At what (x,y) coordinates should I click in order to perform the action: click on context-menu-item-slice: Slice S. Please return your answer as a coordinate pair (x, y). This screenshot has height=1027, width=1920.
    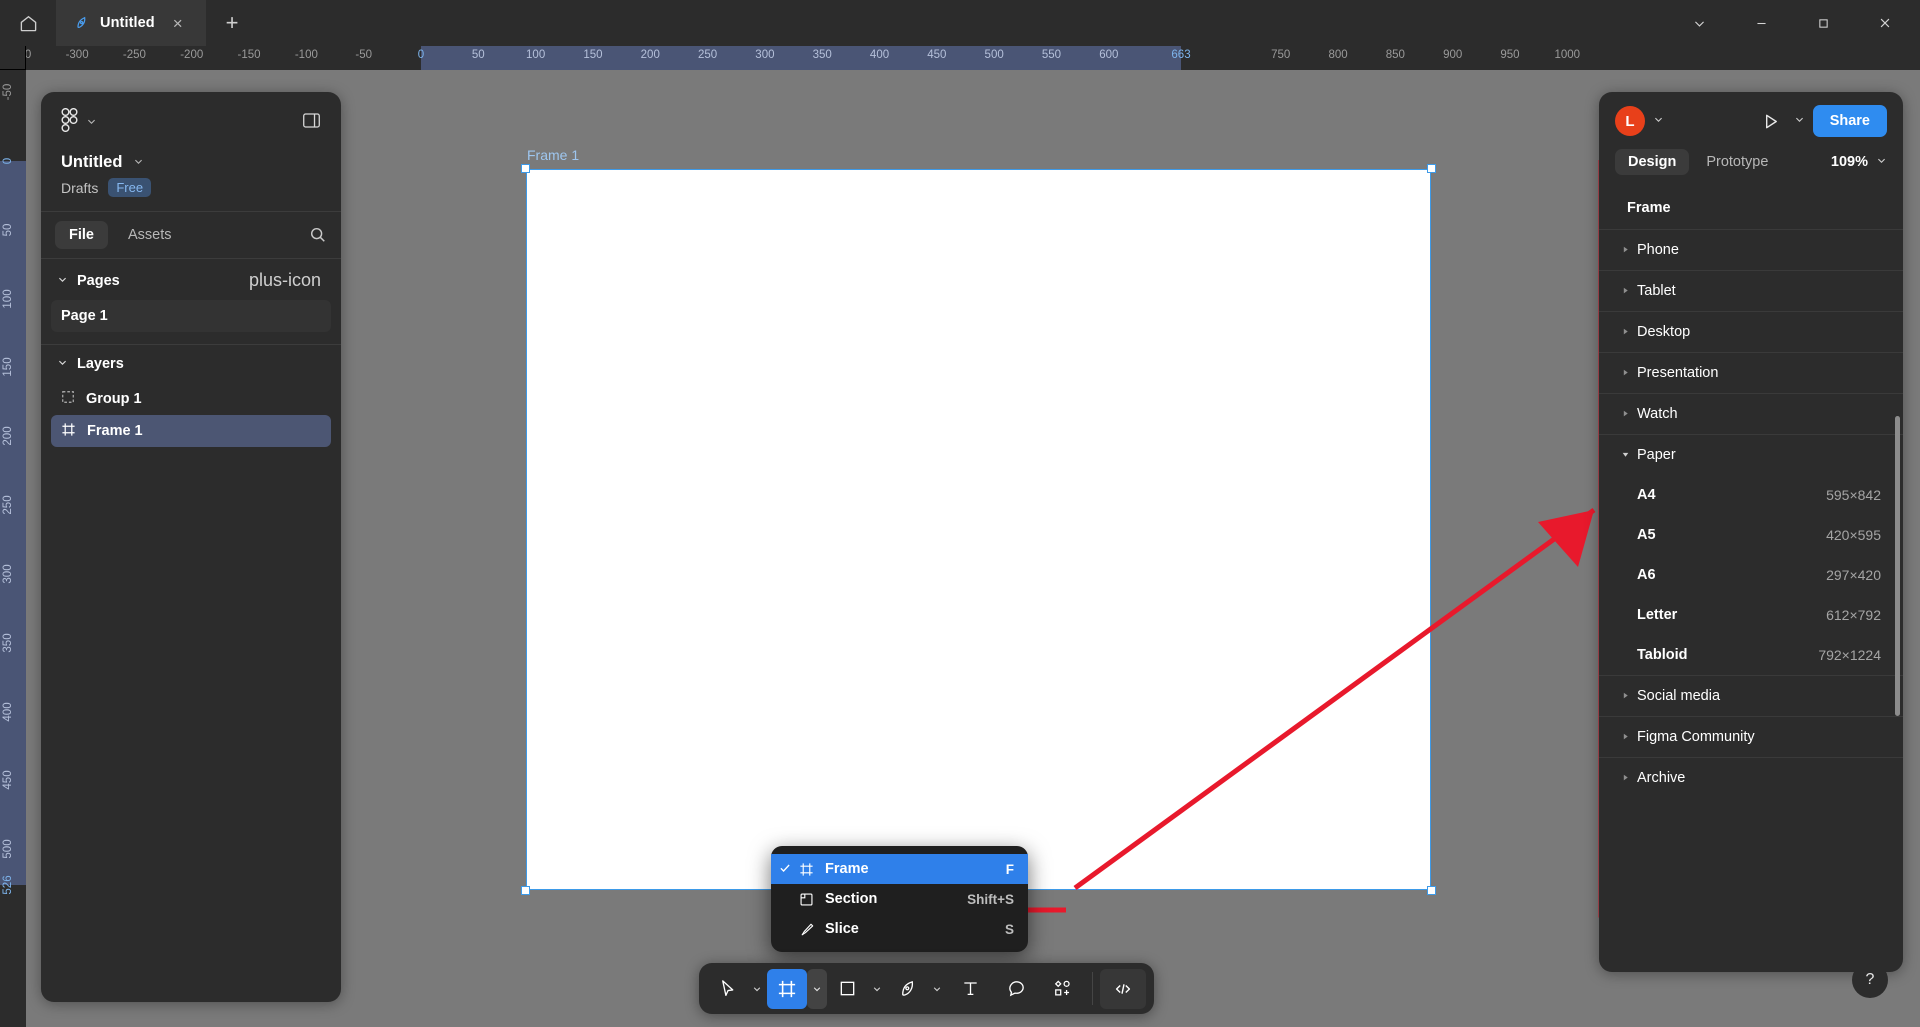
    Looking at the image, I should click on (899, 929).